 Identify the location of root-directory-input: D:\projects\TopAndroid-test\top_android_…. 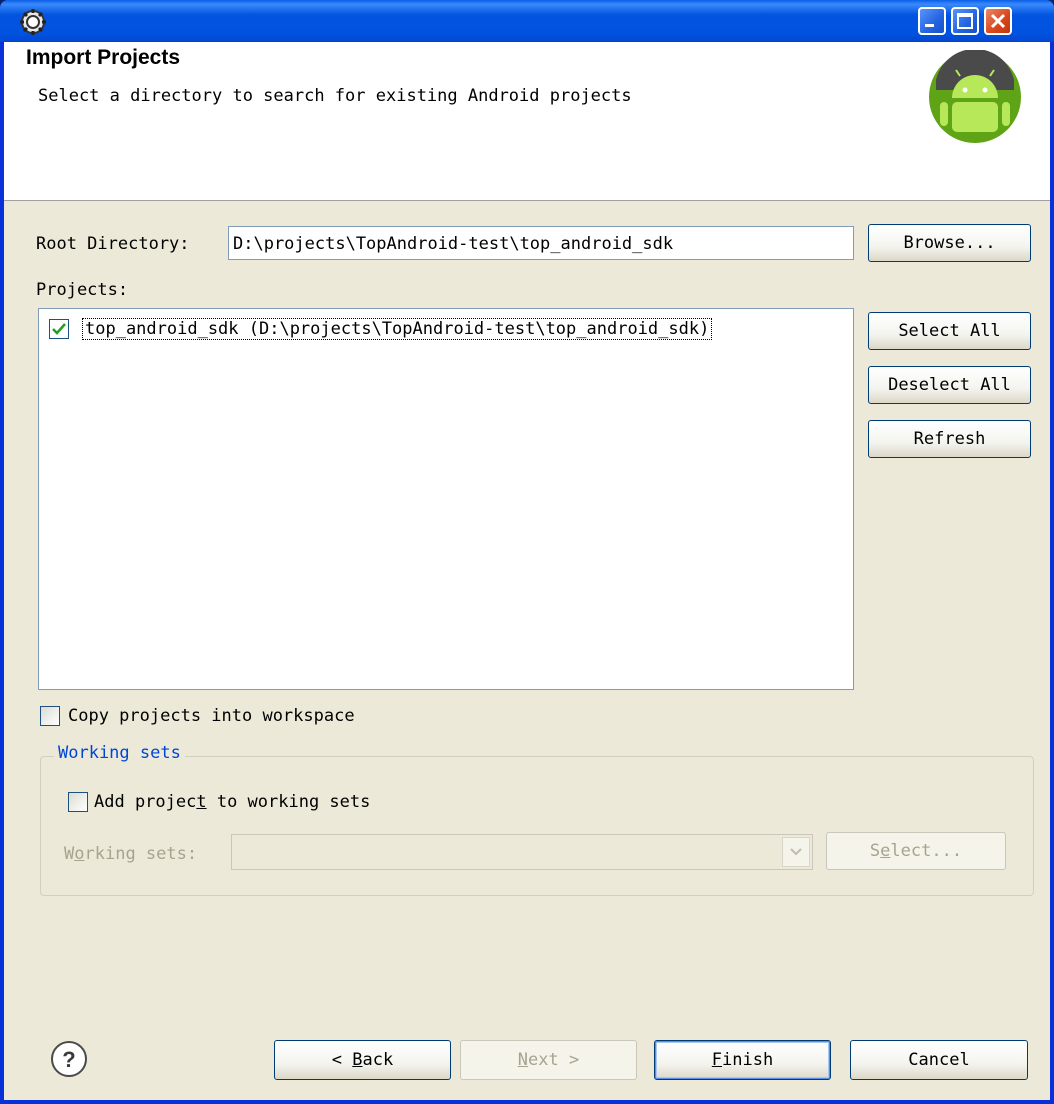
(541, 243).